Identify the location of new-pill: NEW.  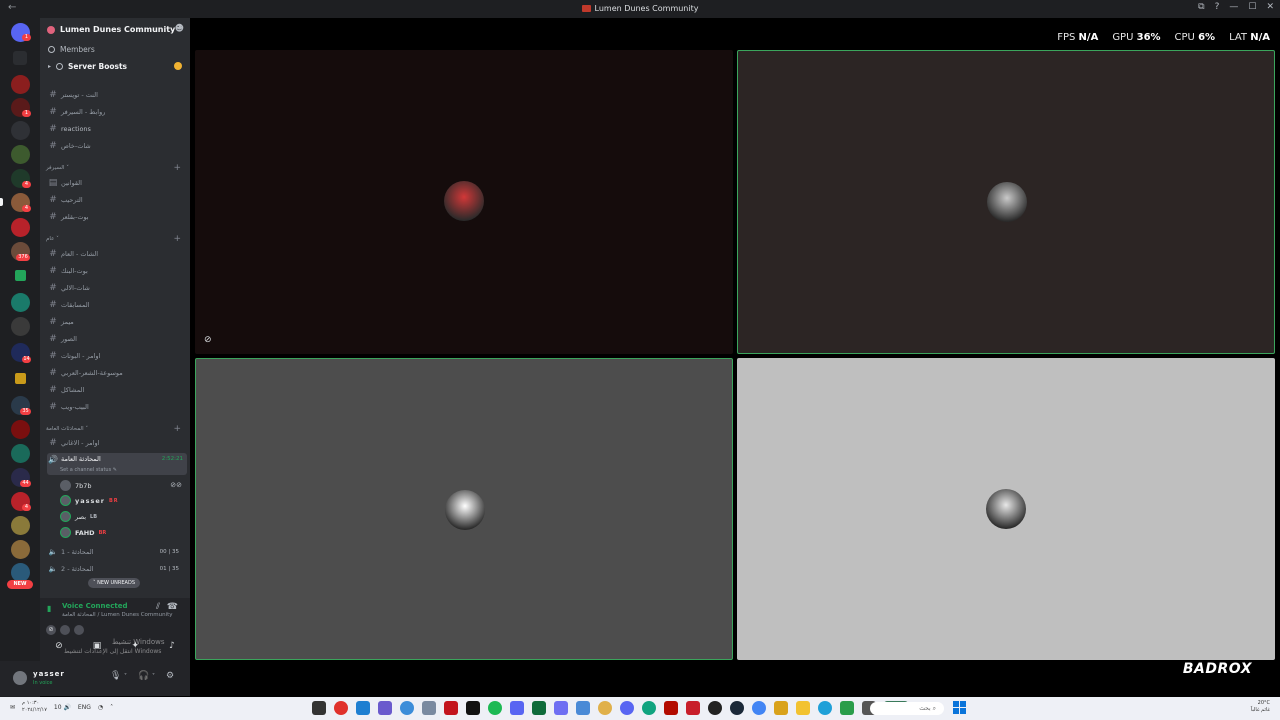
(20, 584).